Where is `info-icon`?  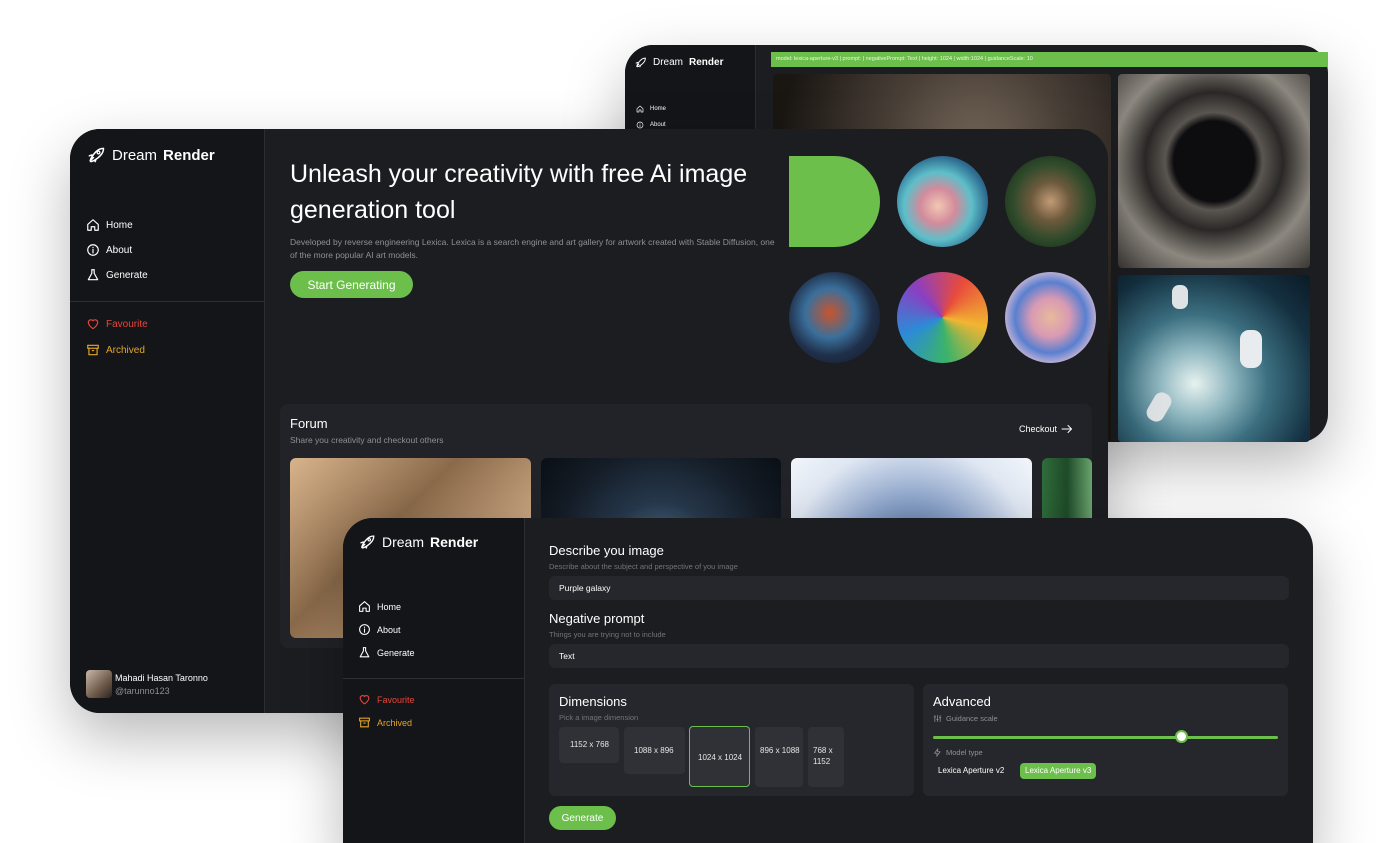
info-icon is located at coordinates (93, 250).